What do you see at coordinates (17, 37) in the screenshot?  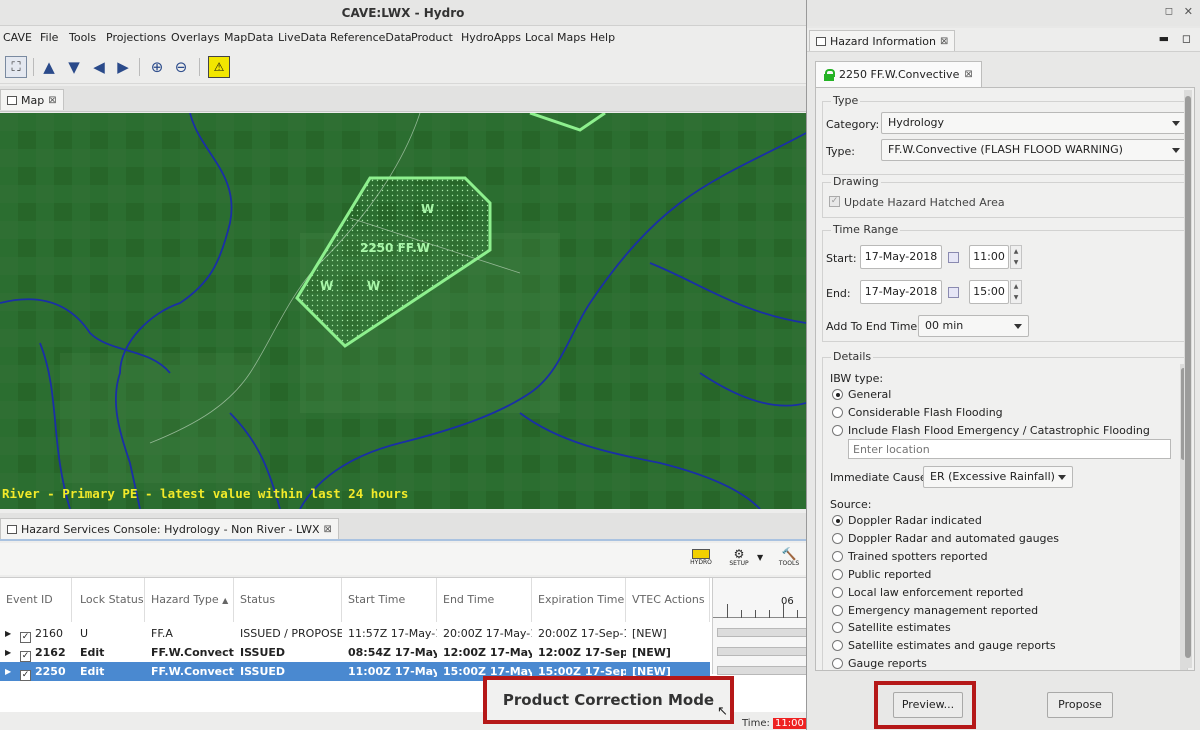 I see `menu-cave: CAVE` at bounding box center [17, 37].